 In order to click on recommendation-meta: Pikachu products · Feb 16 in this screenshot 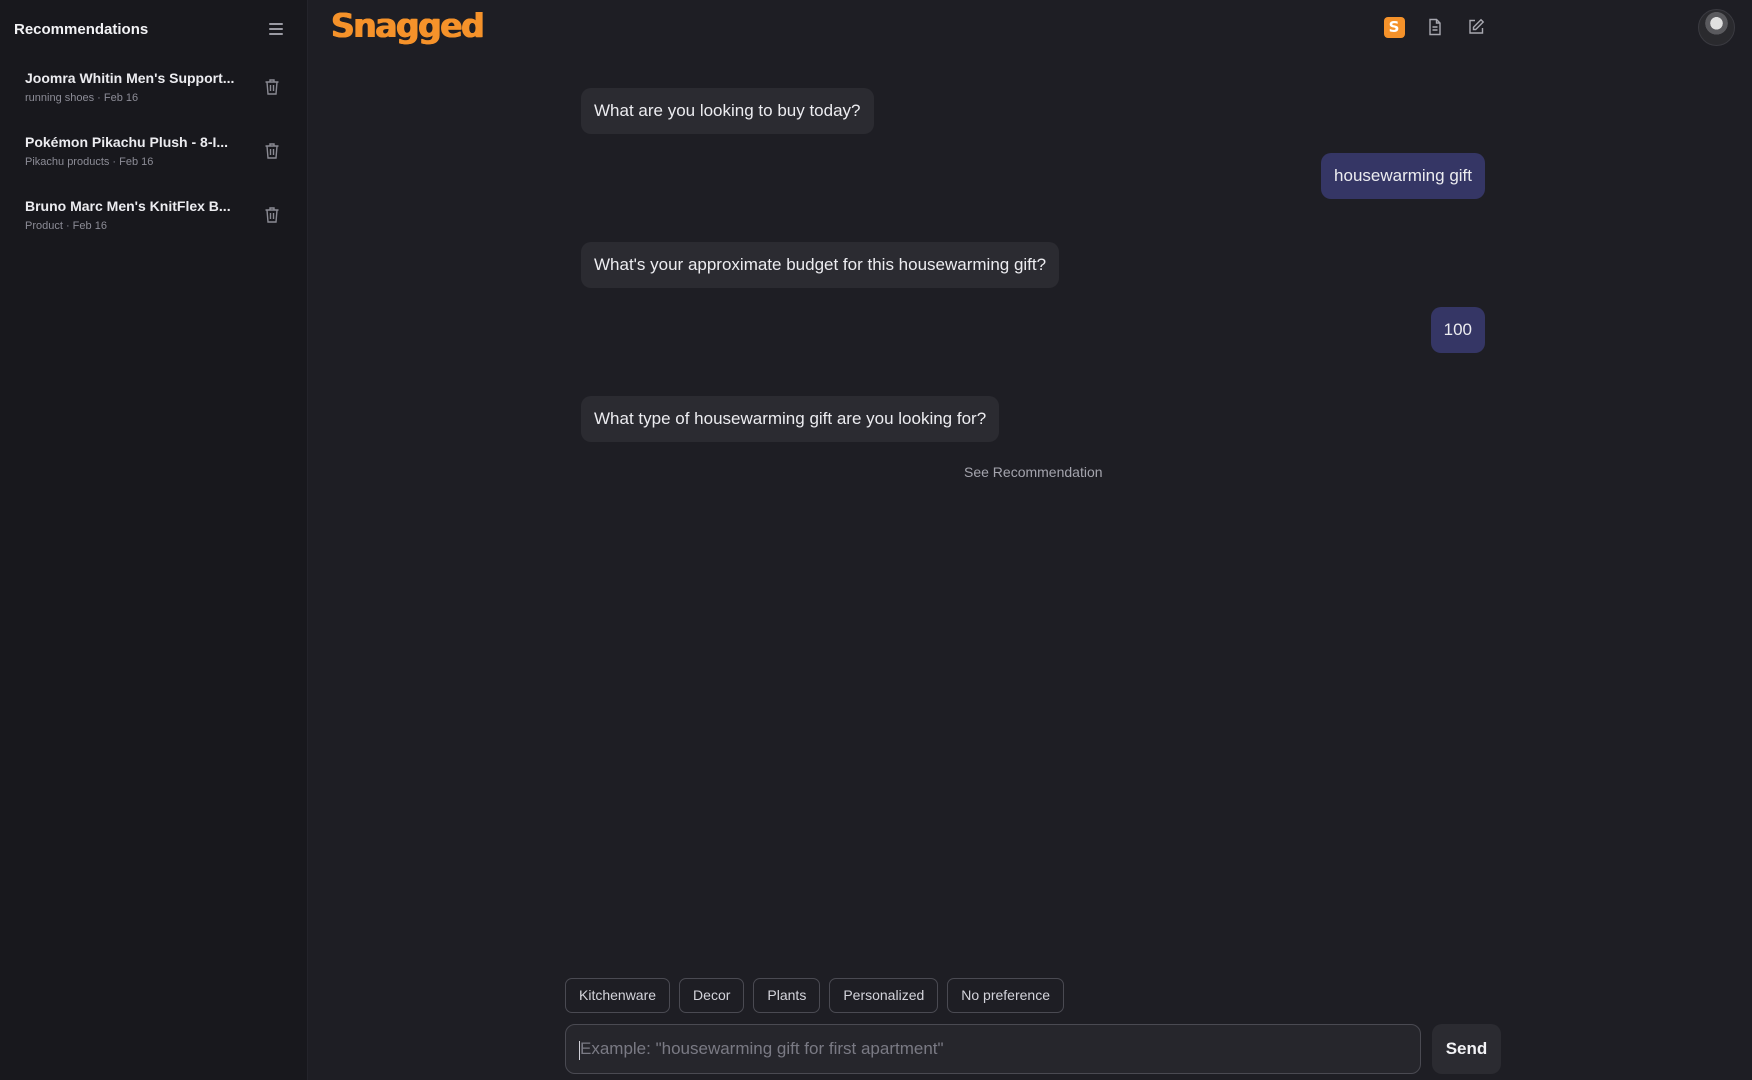, I will do `click(89, 162)`.